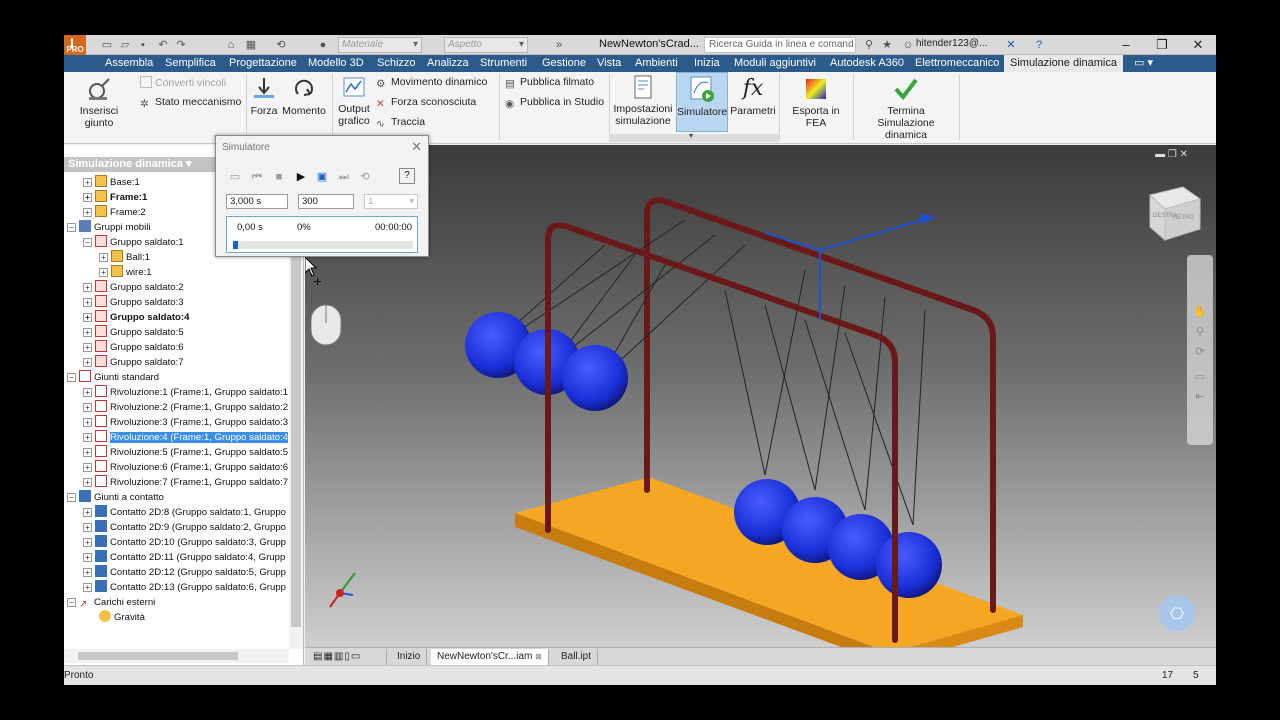 Image resolution: width=1280 pixels, height=720 pixels. What do you see at coordinates (1200, 352) in the screenshot?
I see `orbit-icon: ⟳` at bounding box center [1200, 352].